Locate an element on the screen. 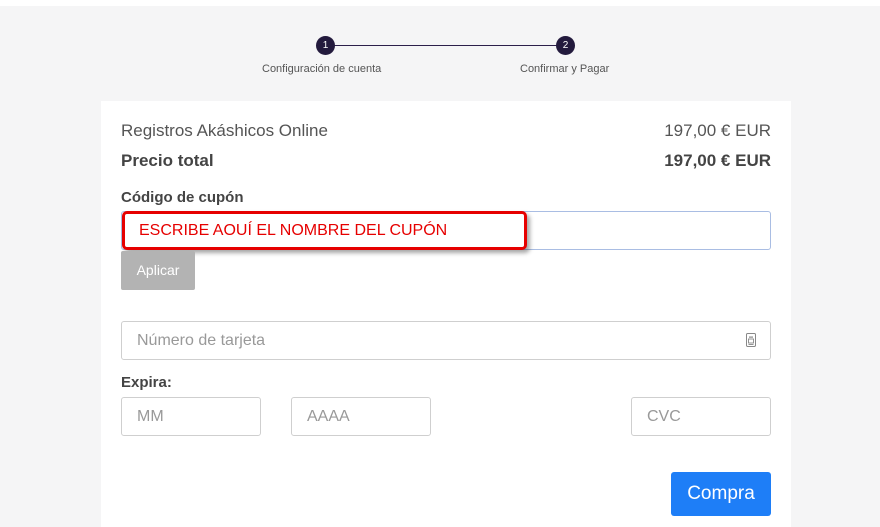  top-strip is located at coordinates (440, 3).